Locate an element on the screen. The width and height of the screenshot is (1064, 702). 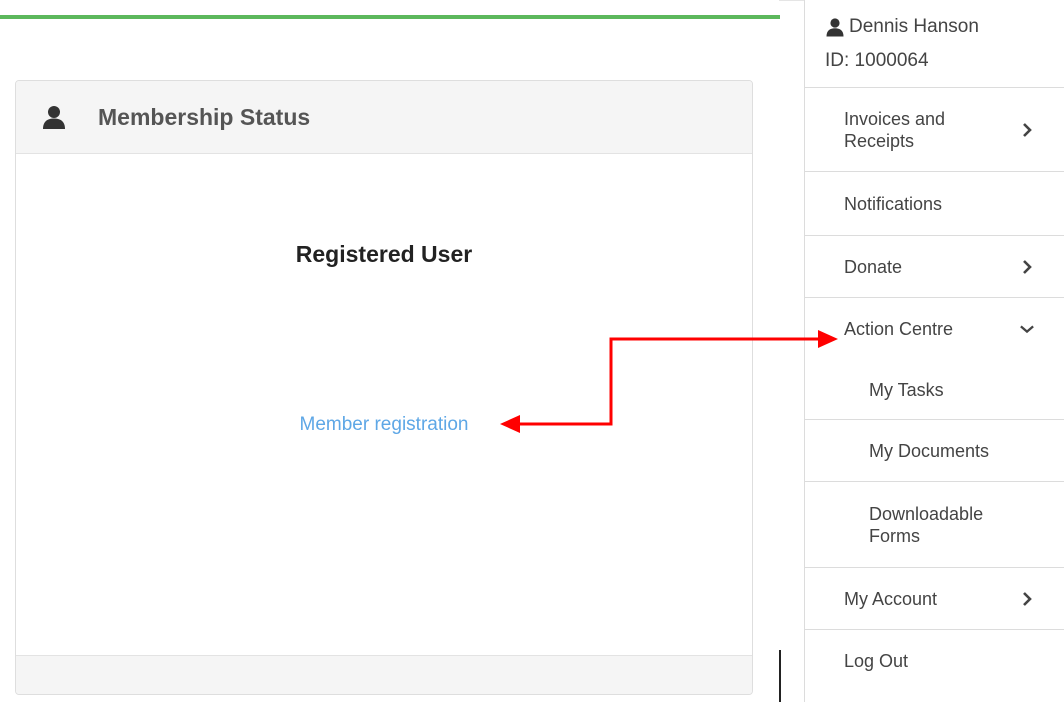
sidebar-item-label: Notifications is located at coordinates (893, 203).